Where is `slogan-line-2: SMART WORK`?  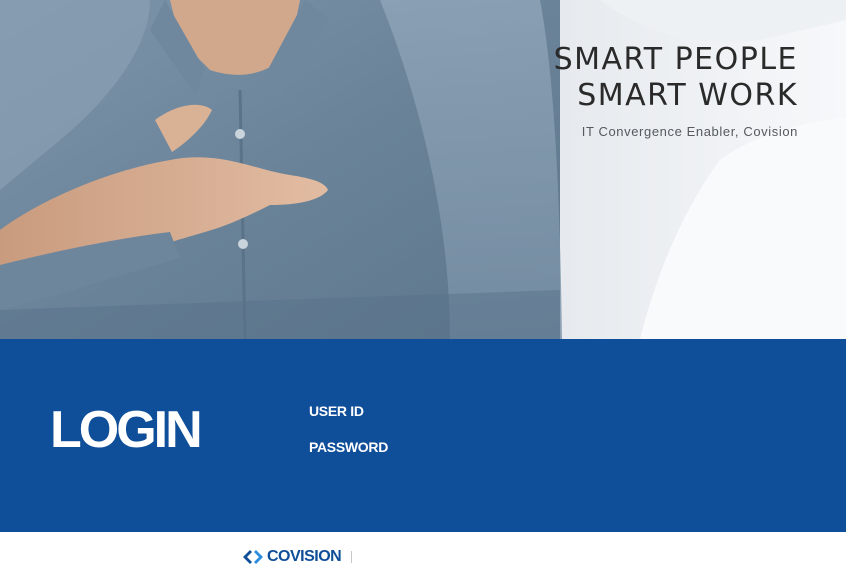 slogan-line-2: SMART WORK is located at coordinates (687, 95).